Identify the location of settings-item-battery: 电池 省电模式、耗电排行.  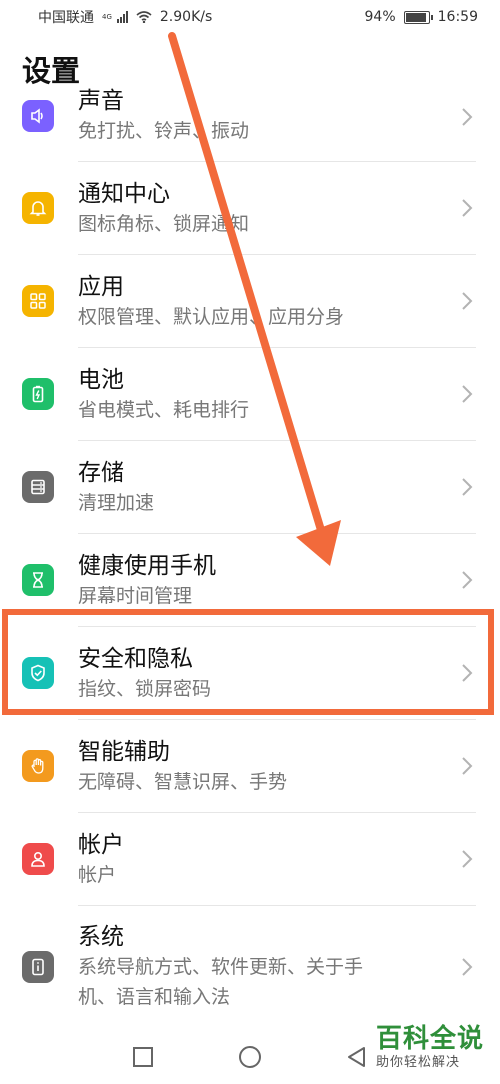
(250, 394).